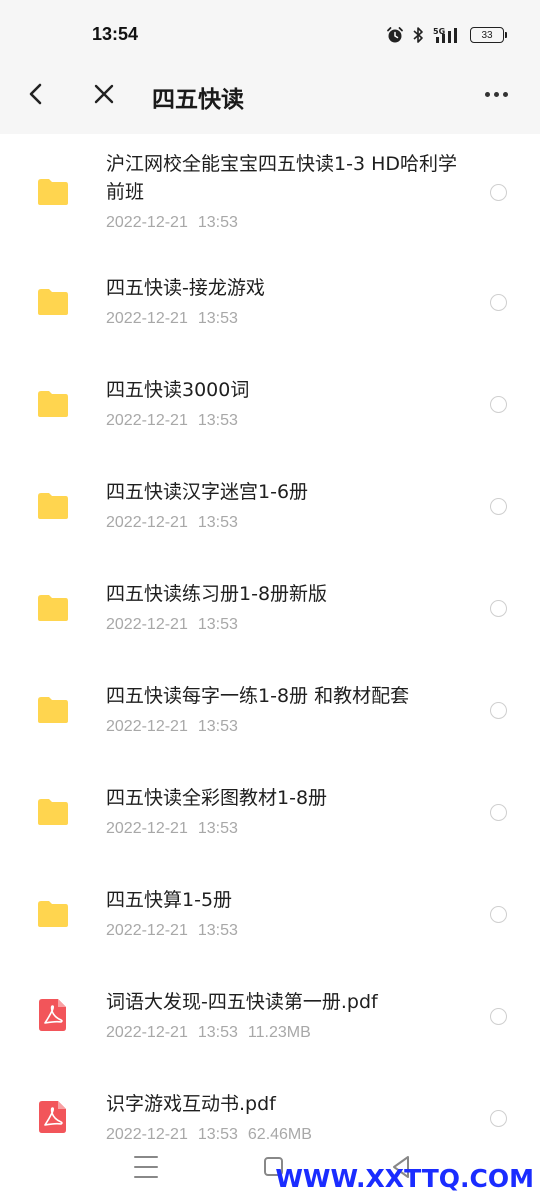  I want to click on file-name: 四五快读-接龙游戏, so click(286, 288).